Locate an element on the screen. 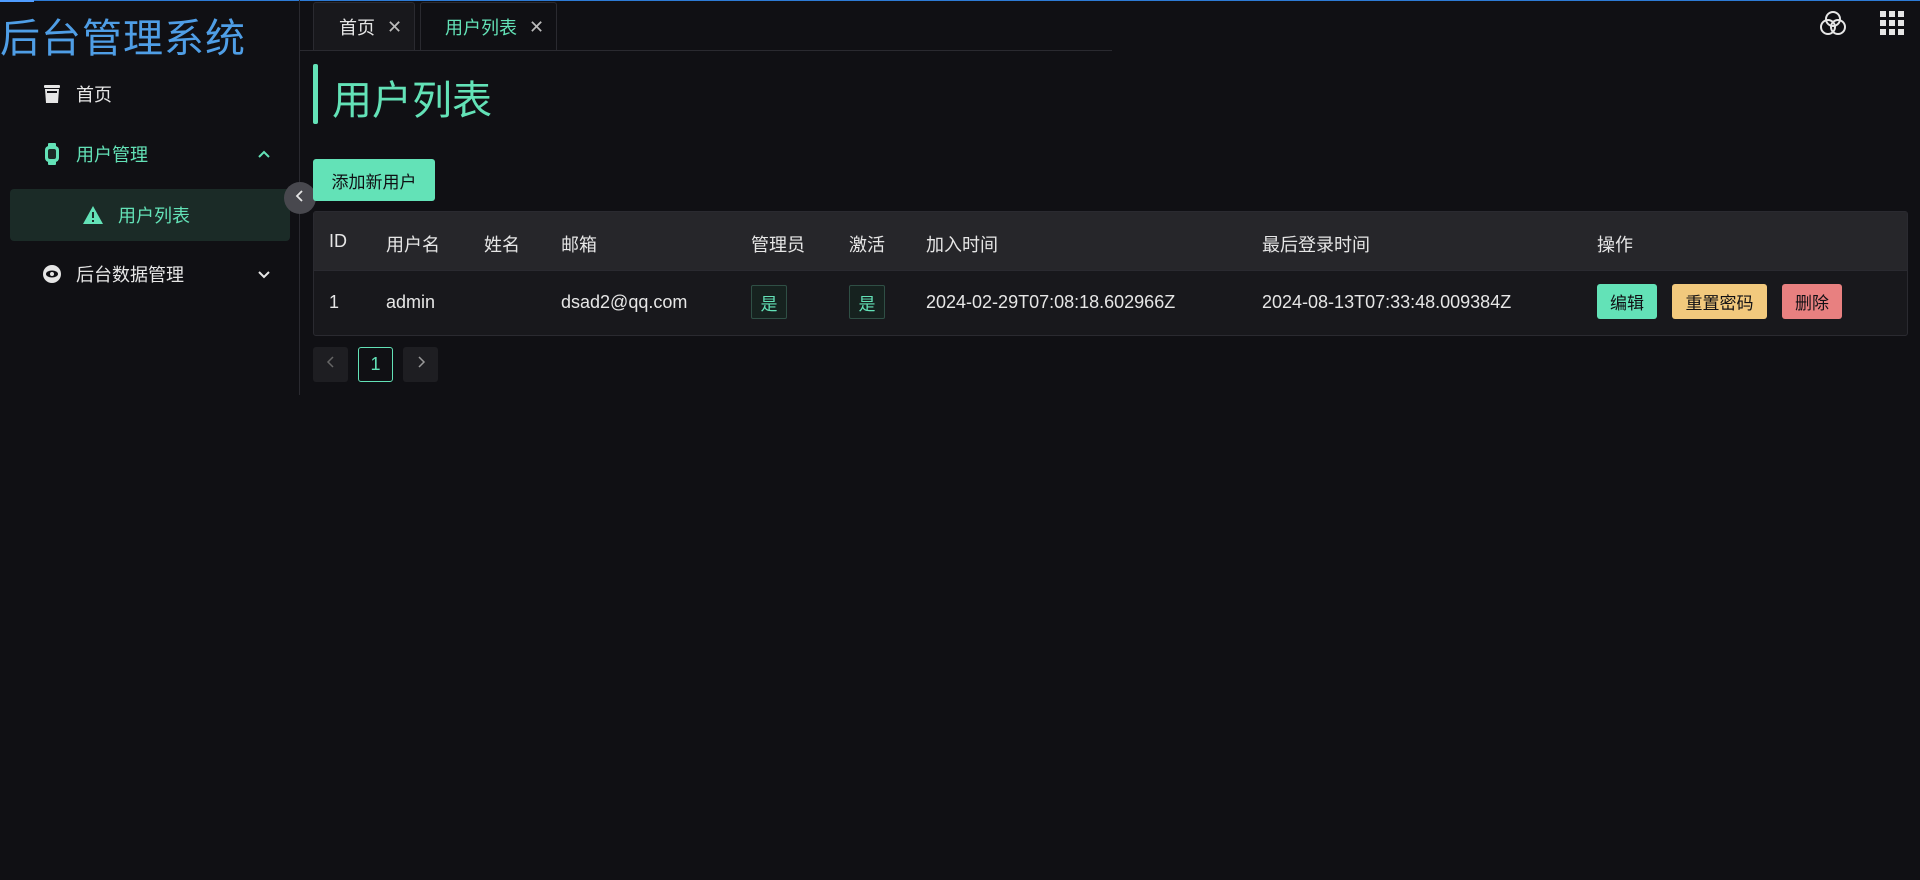 The width and height of the screenshot is (1920, 880). sidebar-item-label: 首页 is located at coordinates (94, 95).